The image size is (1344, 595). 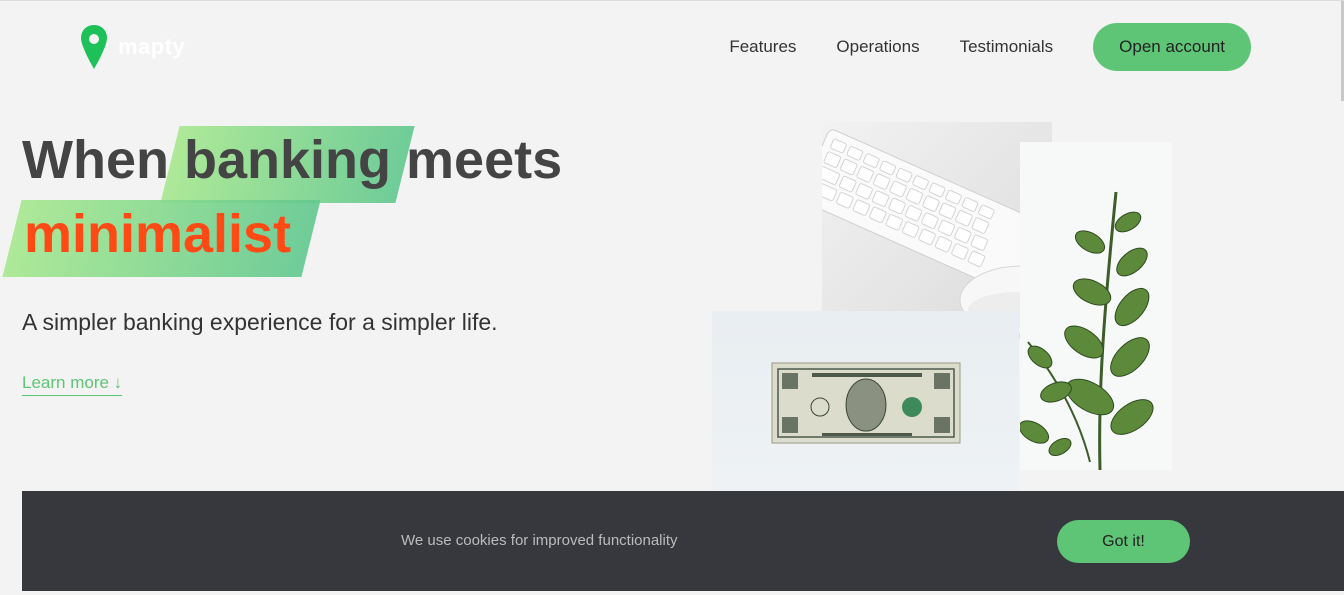 I want to click on nav-link-testimonials: Testimonials, so click(x=1007, y=47).